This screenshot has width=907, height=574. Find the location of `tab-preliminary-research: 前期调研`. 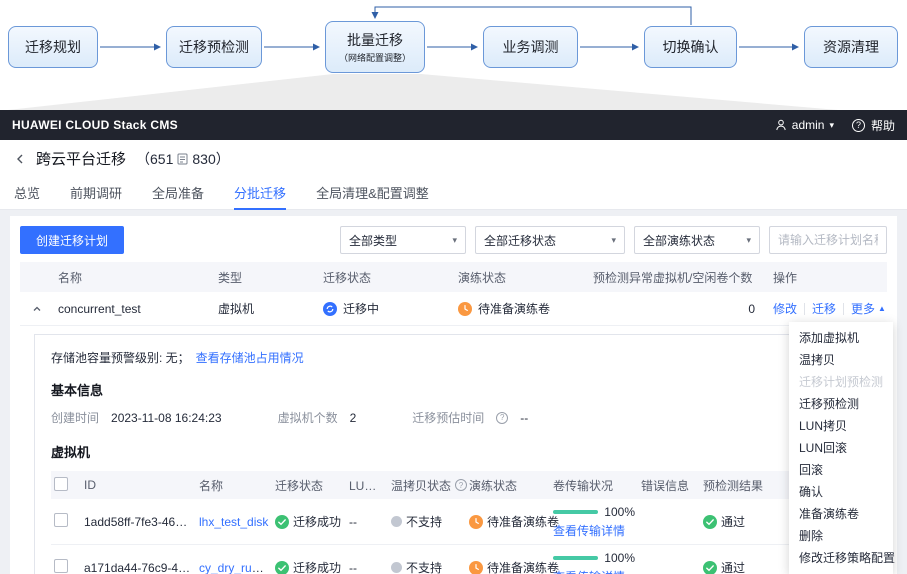

tab-preliminary-research: 前期调研 is located at coordinates (96, 193).